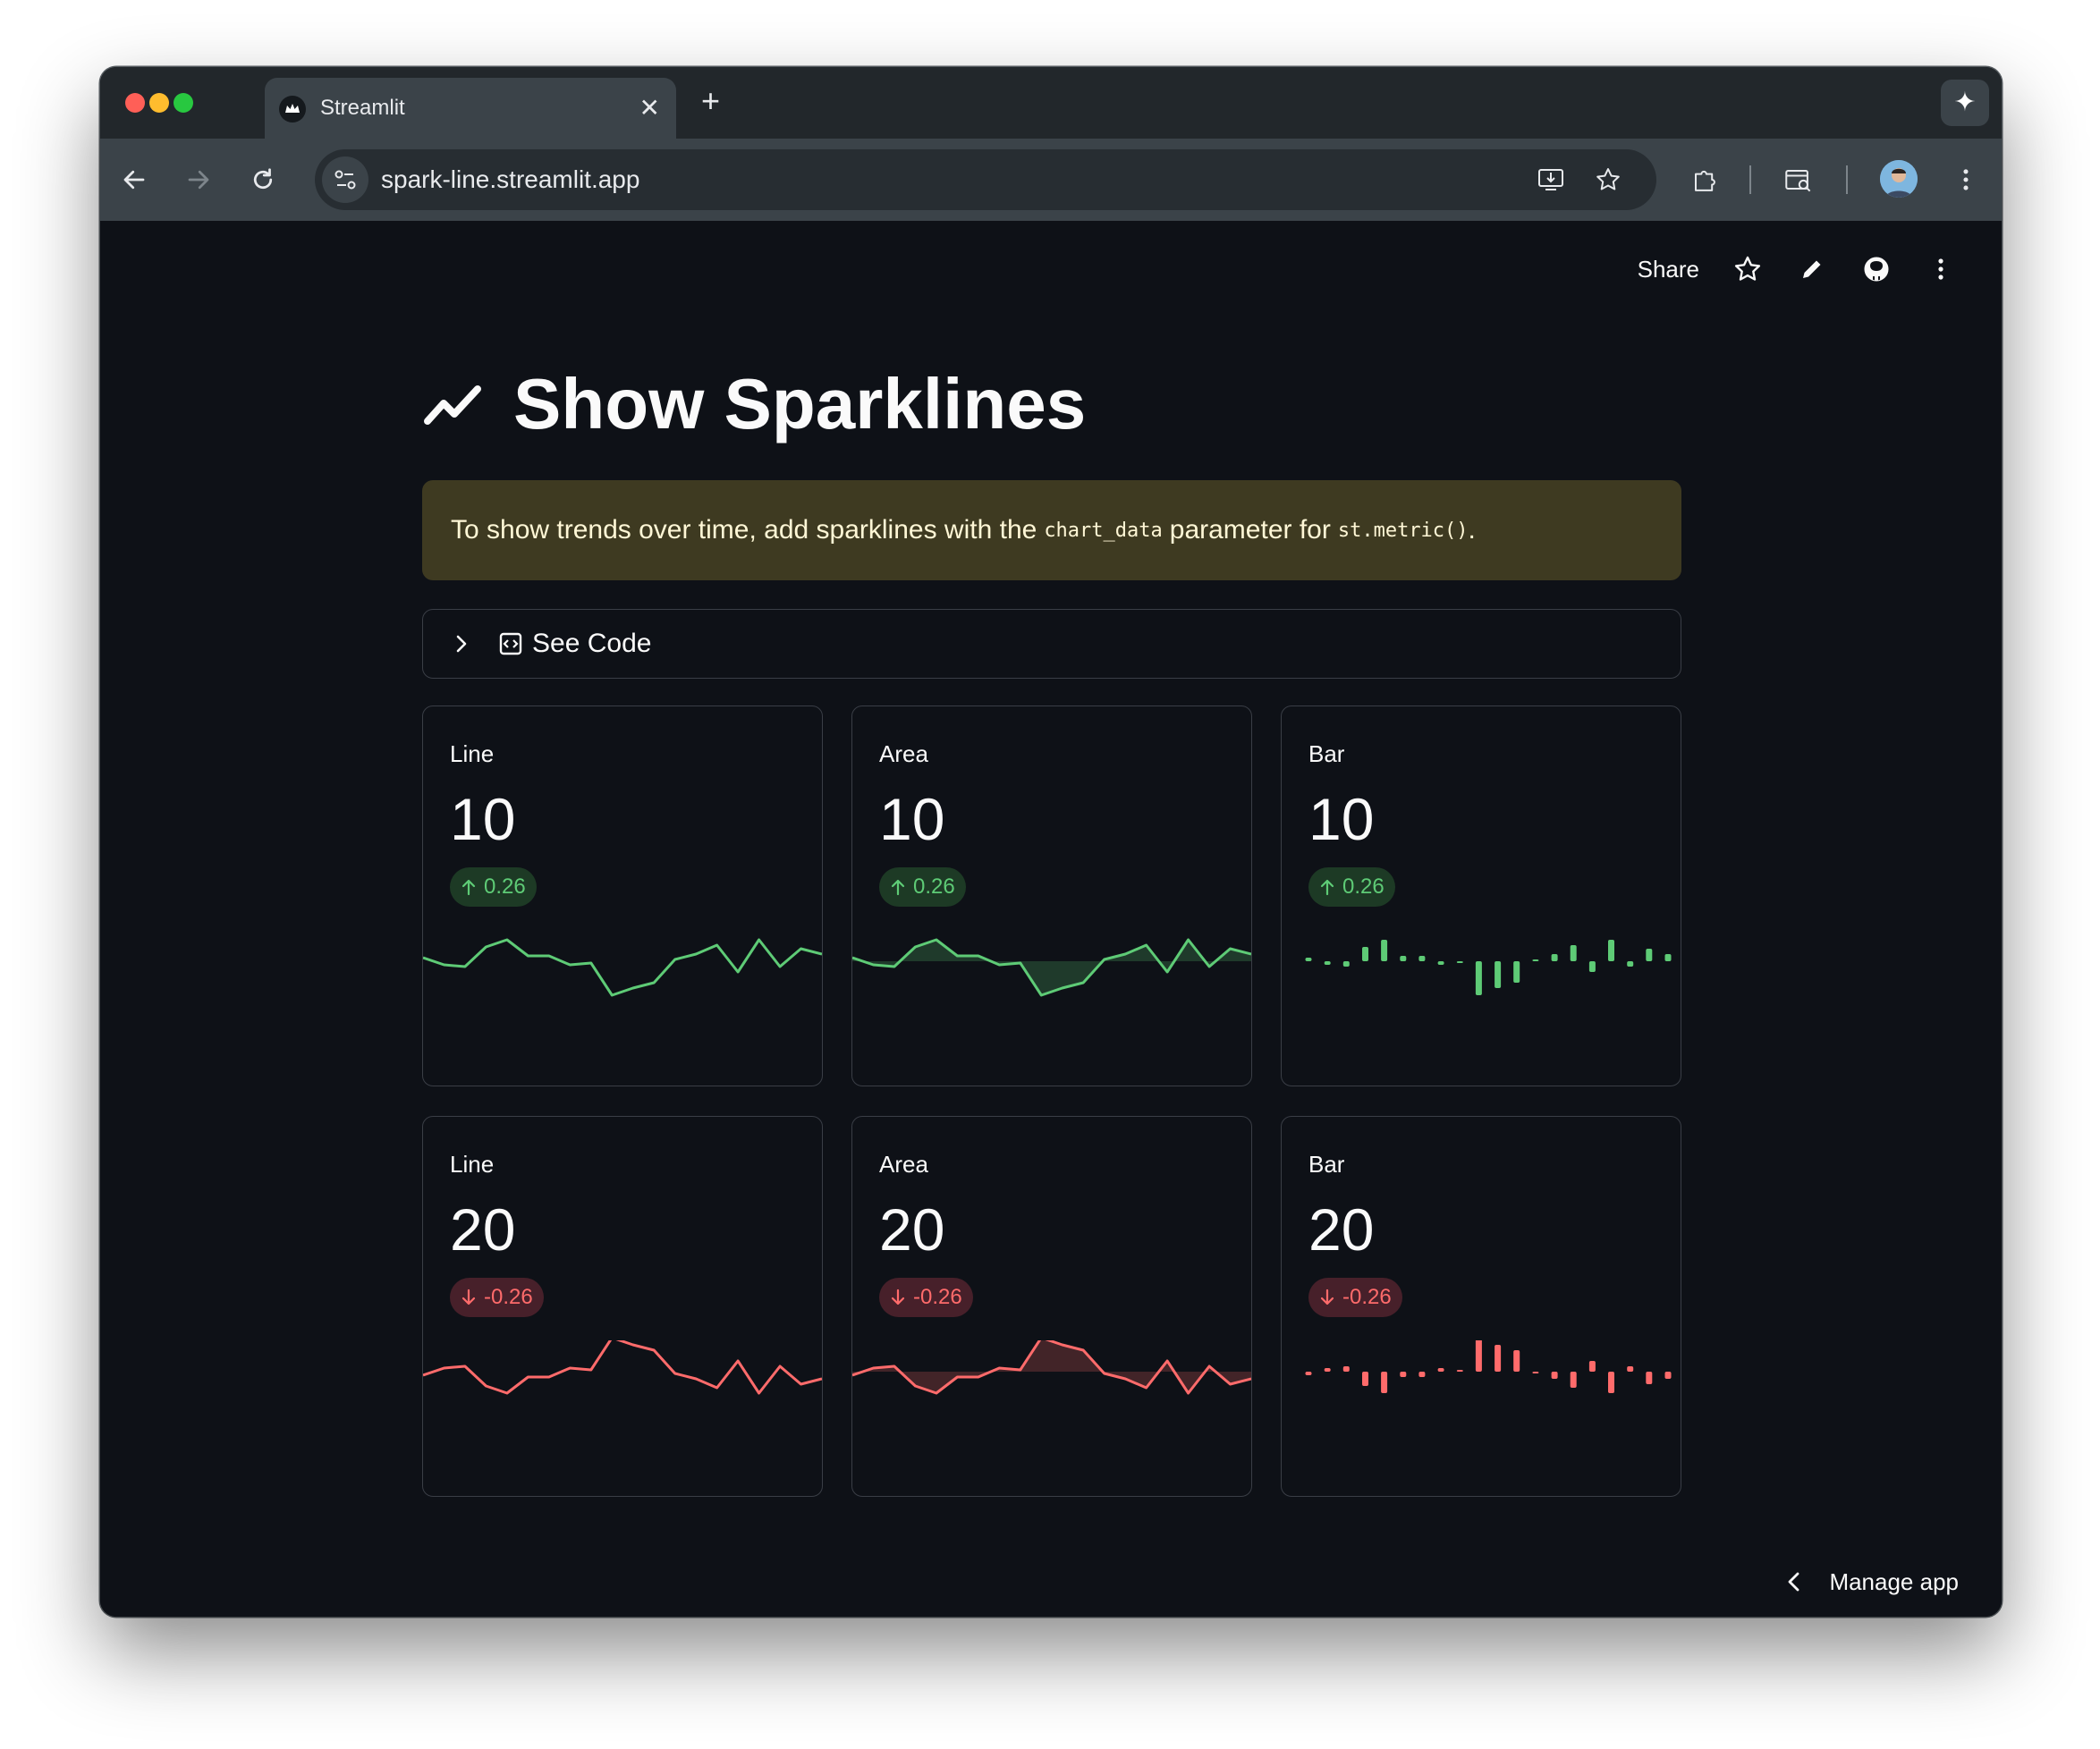  Describe the element at coordinates (1812, 269) in the screenshot. I see `edit-pencil-icon` at that location.